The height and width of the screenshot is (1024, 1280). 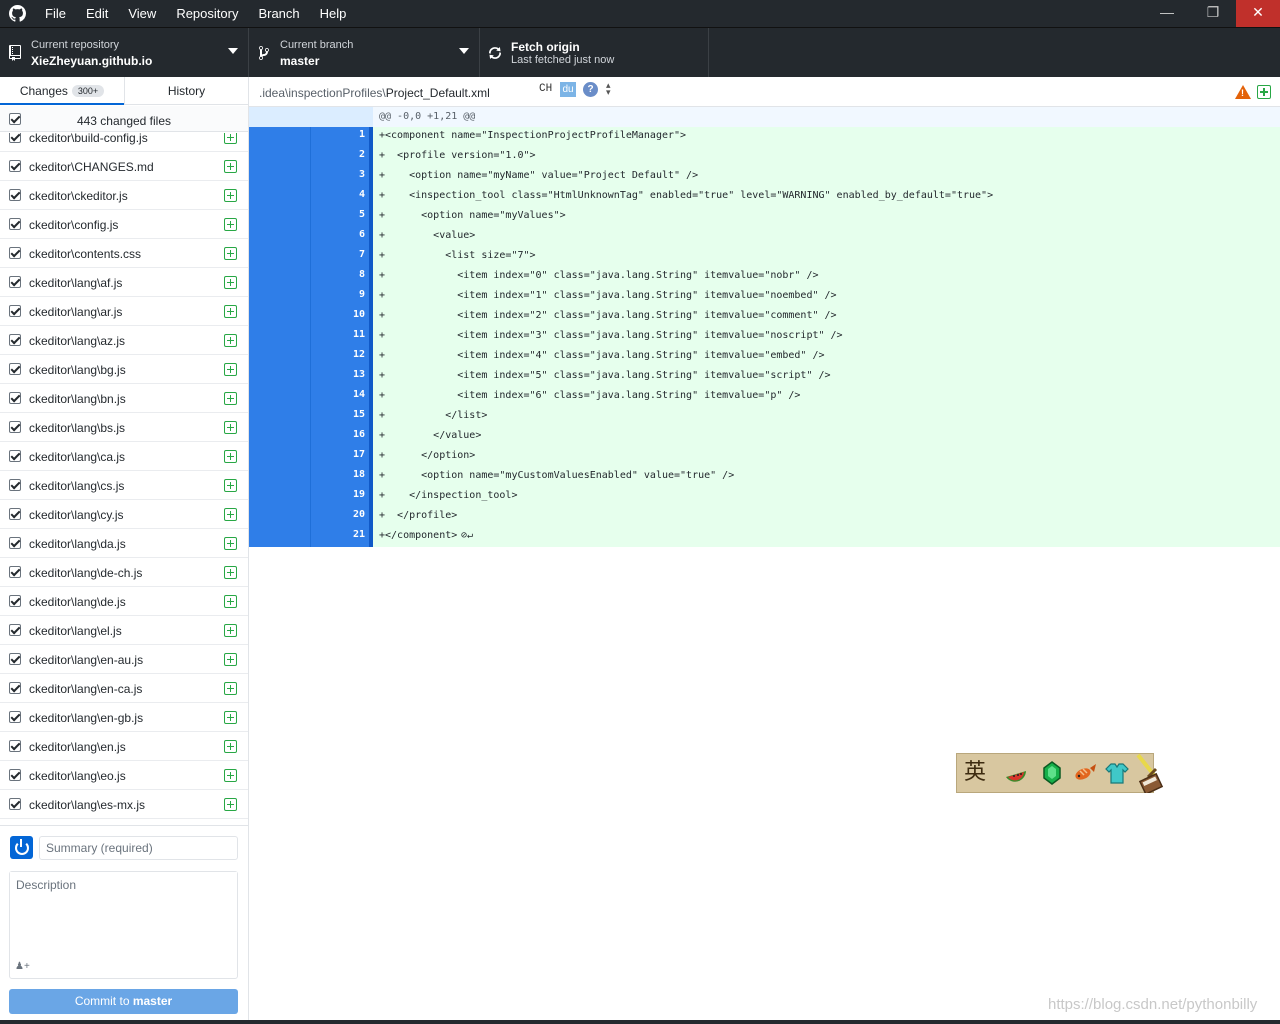 What do you see at coordinates (124, 427) in the screenshot?
I see `file-row: ckeditor\lang\bs.js` at bounding box center [124, 427].